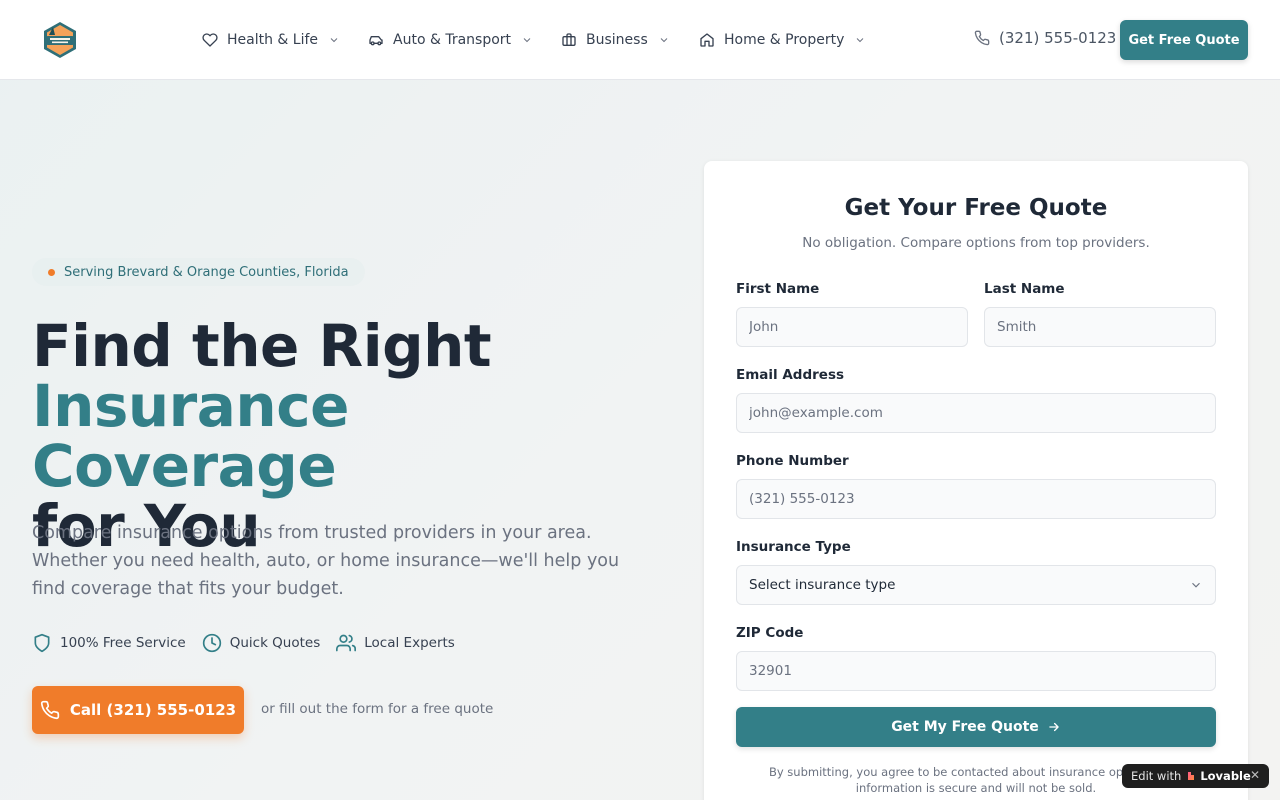  I want to click on feature-label: Local Experts, so click(409, 643).